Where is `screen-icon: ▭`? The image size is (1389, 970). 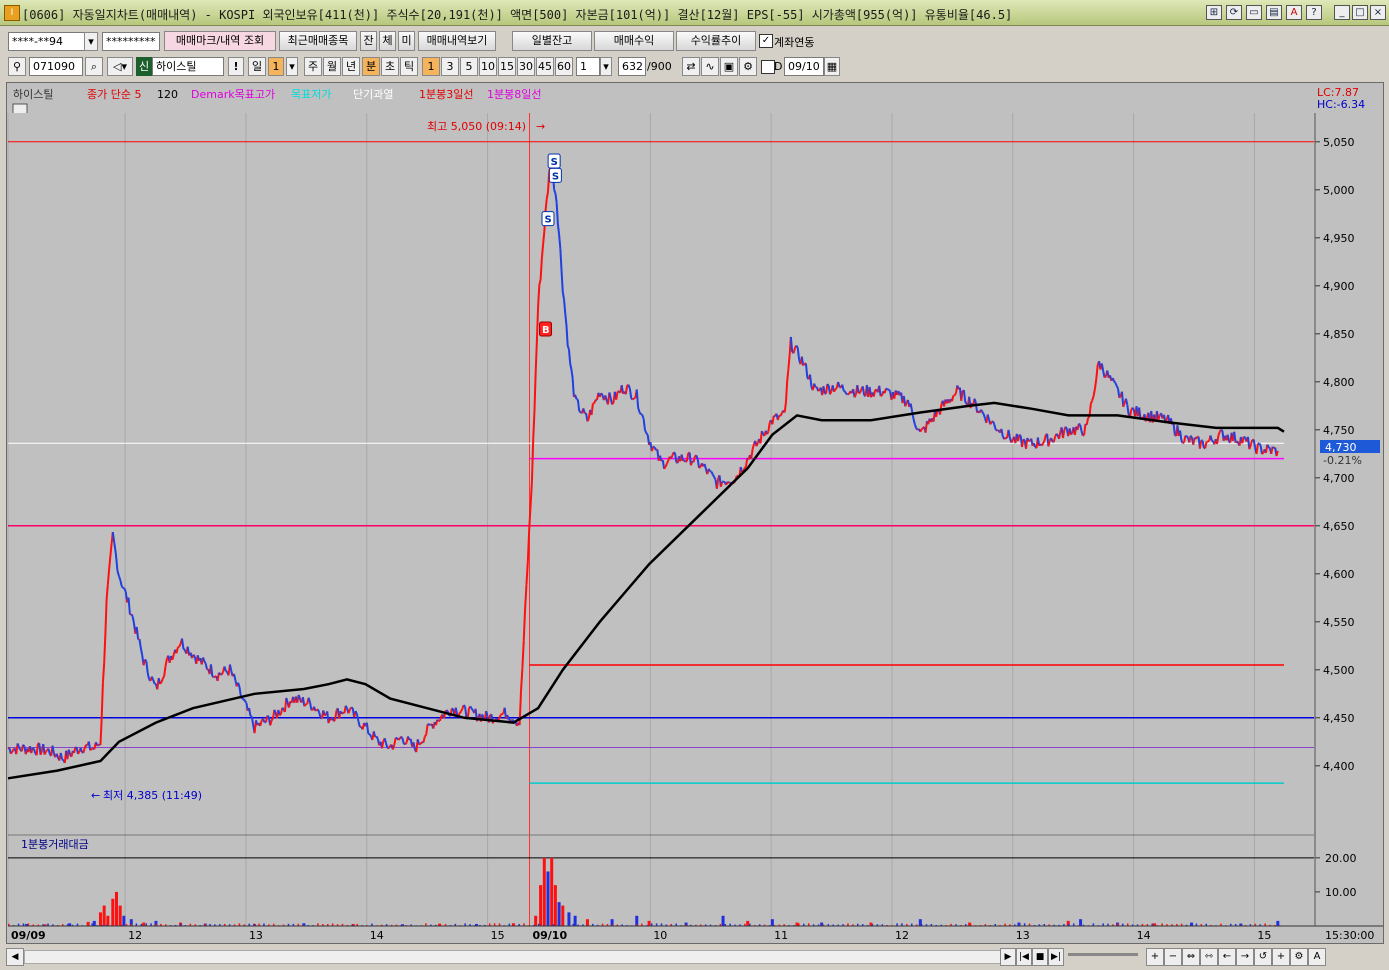
screen-icon: ▭ is located at coordinates (1254, 12).